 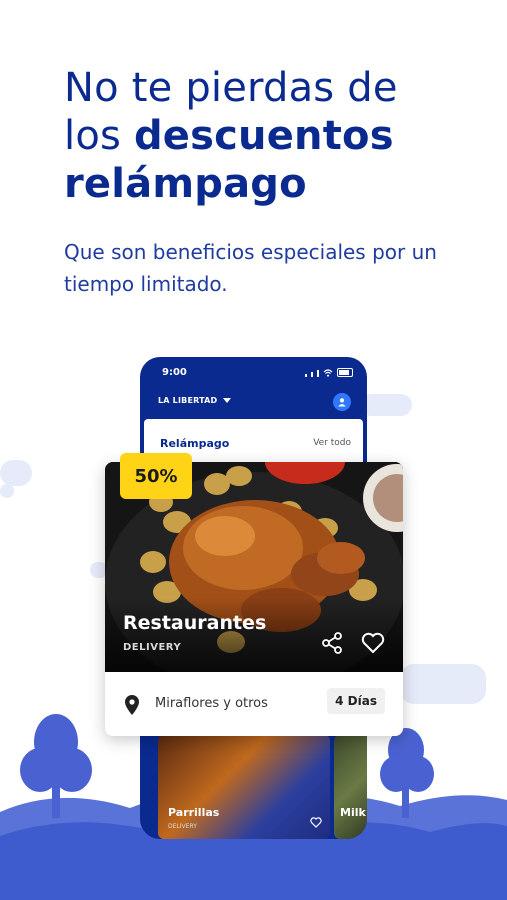 What do you see at coordinates (332, 643) in the screenshot?
I see `share-icon` at bounding box center [332, 643].